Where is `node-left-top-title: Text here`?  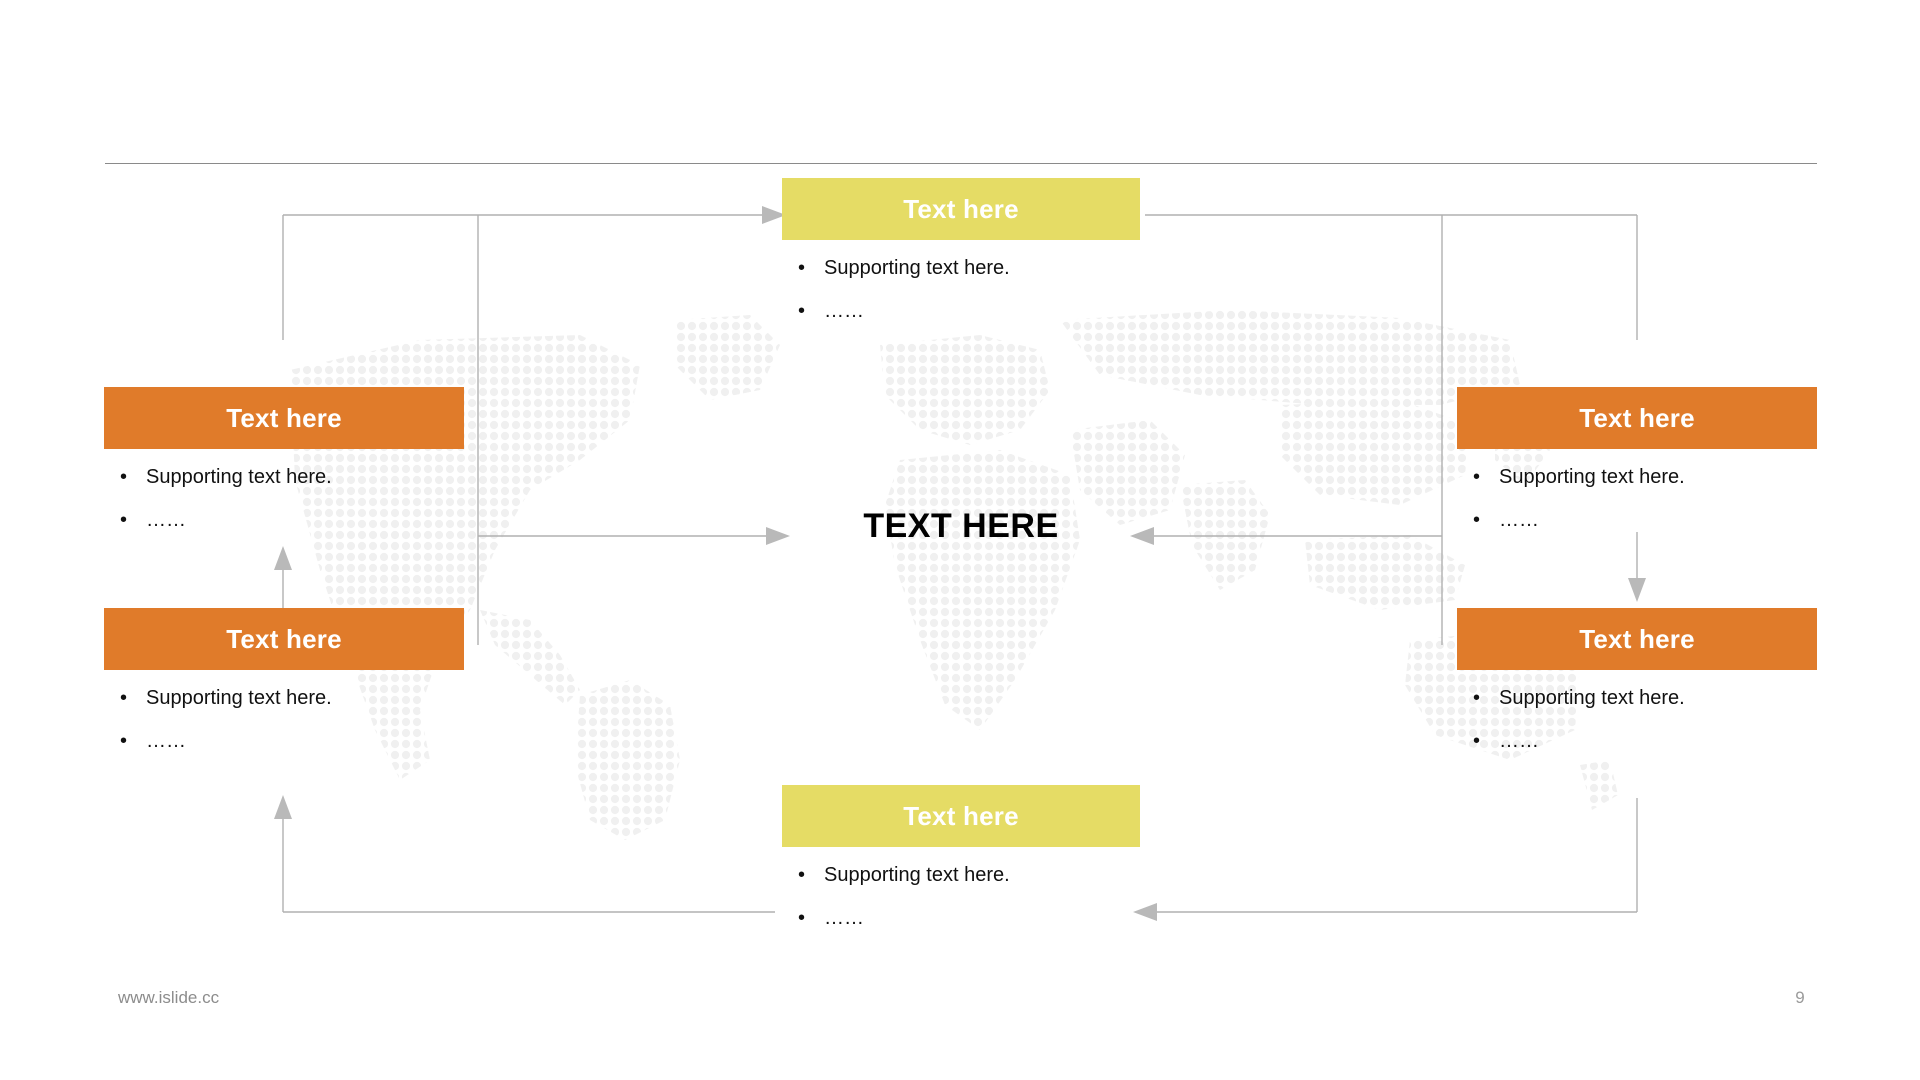
node-left-top-title: Text here is located at coordinates (284, 418).